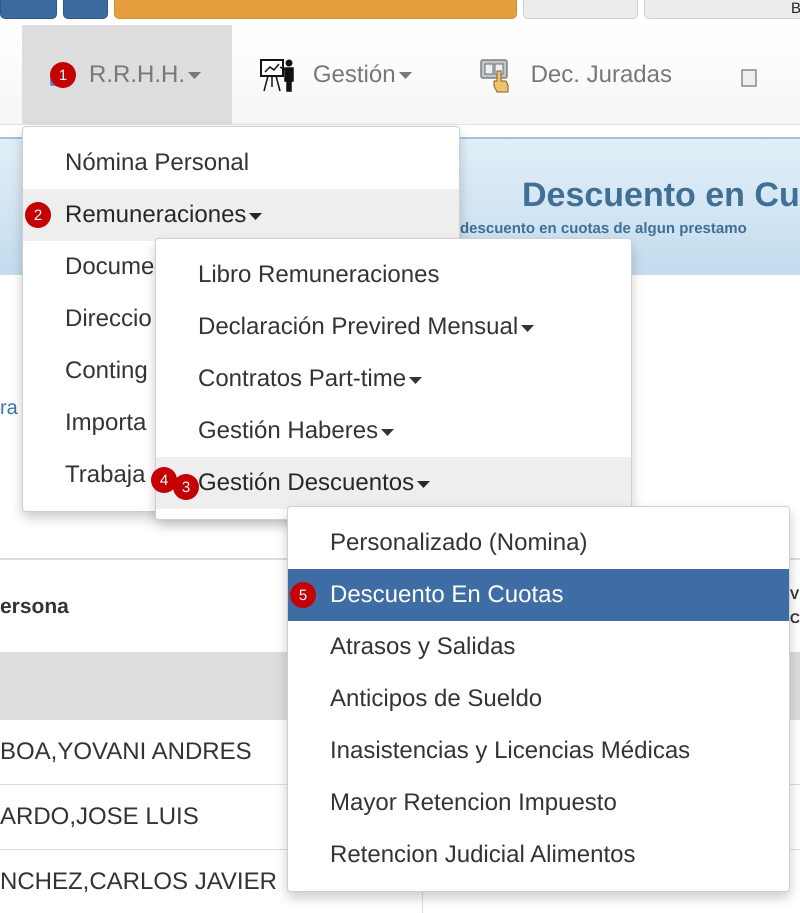 The width and height of the screenshot is (800, 913). What do you see at coordinates (9, 408) in the screenshot?
I see `link: ra` at bounding box center [9, 408].